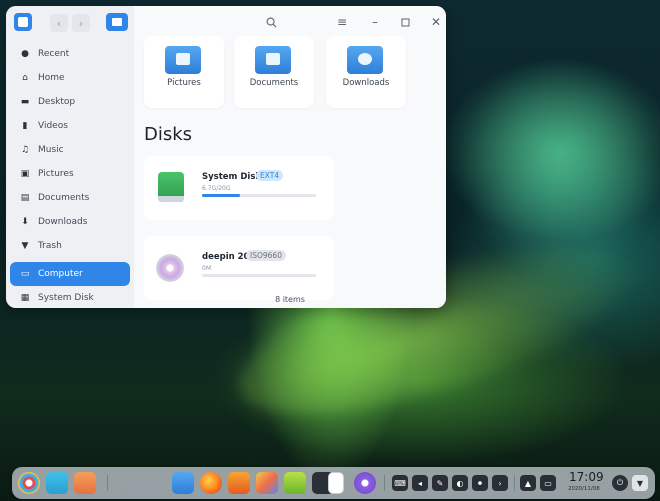  I want to click on folder-documents: Documents, so click(274, 72).